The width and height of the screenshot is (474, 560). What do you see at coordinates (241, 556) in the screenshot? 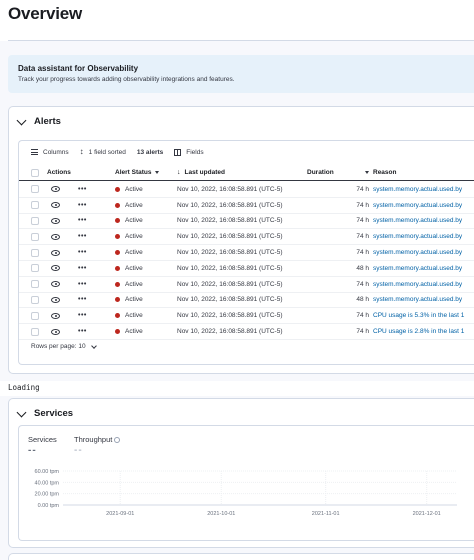
I see `next-panel` at bounding box center [241, 556].